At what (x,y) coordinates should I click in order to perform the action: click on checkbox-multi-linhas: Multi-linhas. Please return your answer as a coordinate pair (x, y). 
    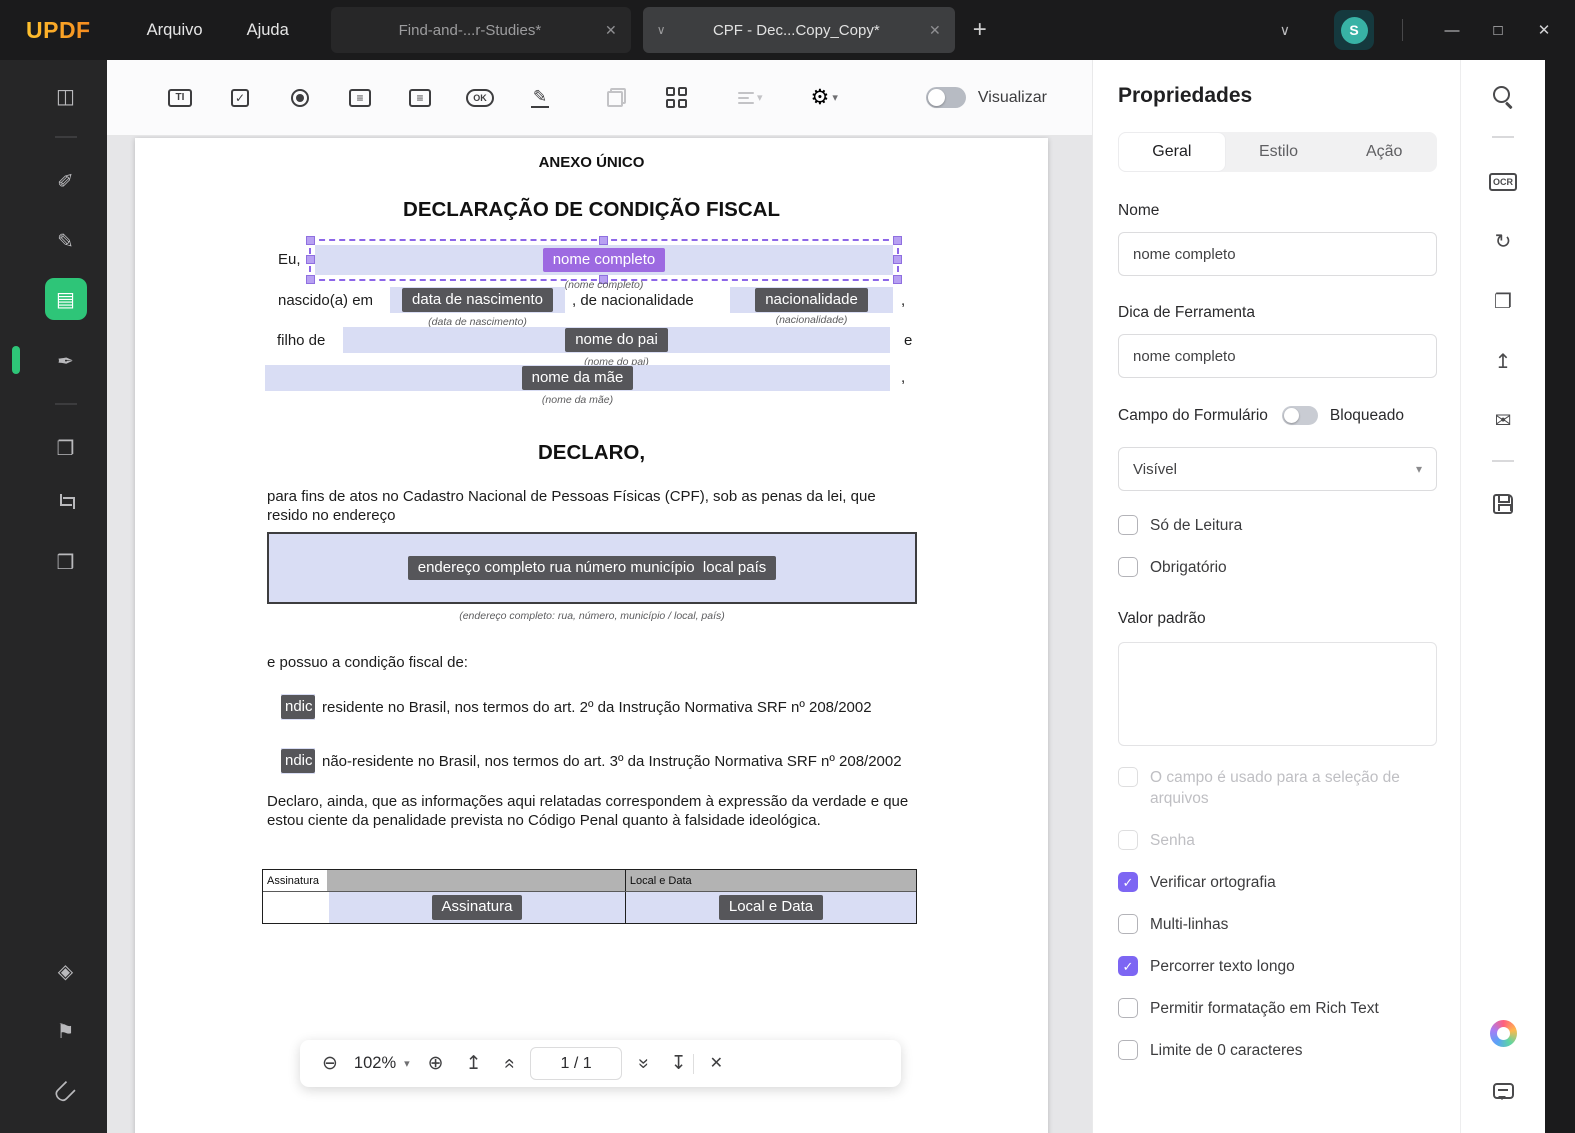
    Looking at the image, I should click on (1277, 924).